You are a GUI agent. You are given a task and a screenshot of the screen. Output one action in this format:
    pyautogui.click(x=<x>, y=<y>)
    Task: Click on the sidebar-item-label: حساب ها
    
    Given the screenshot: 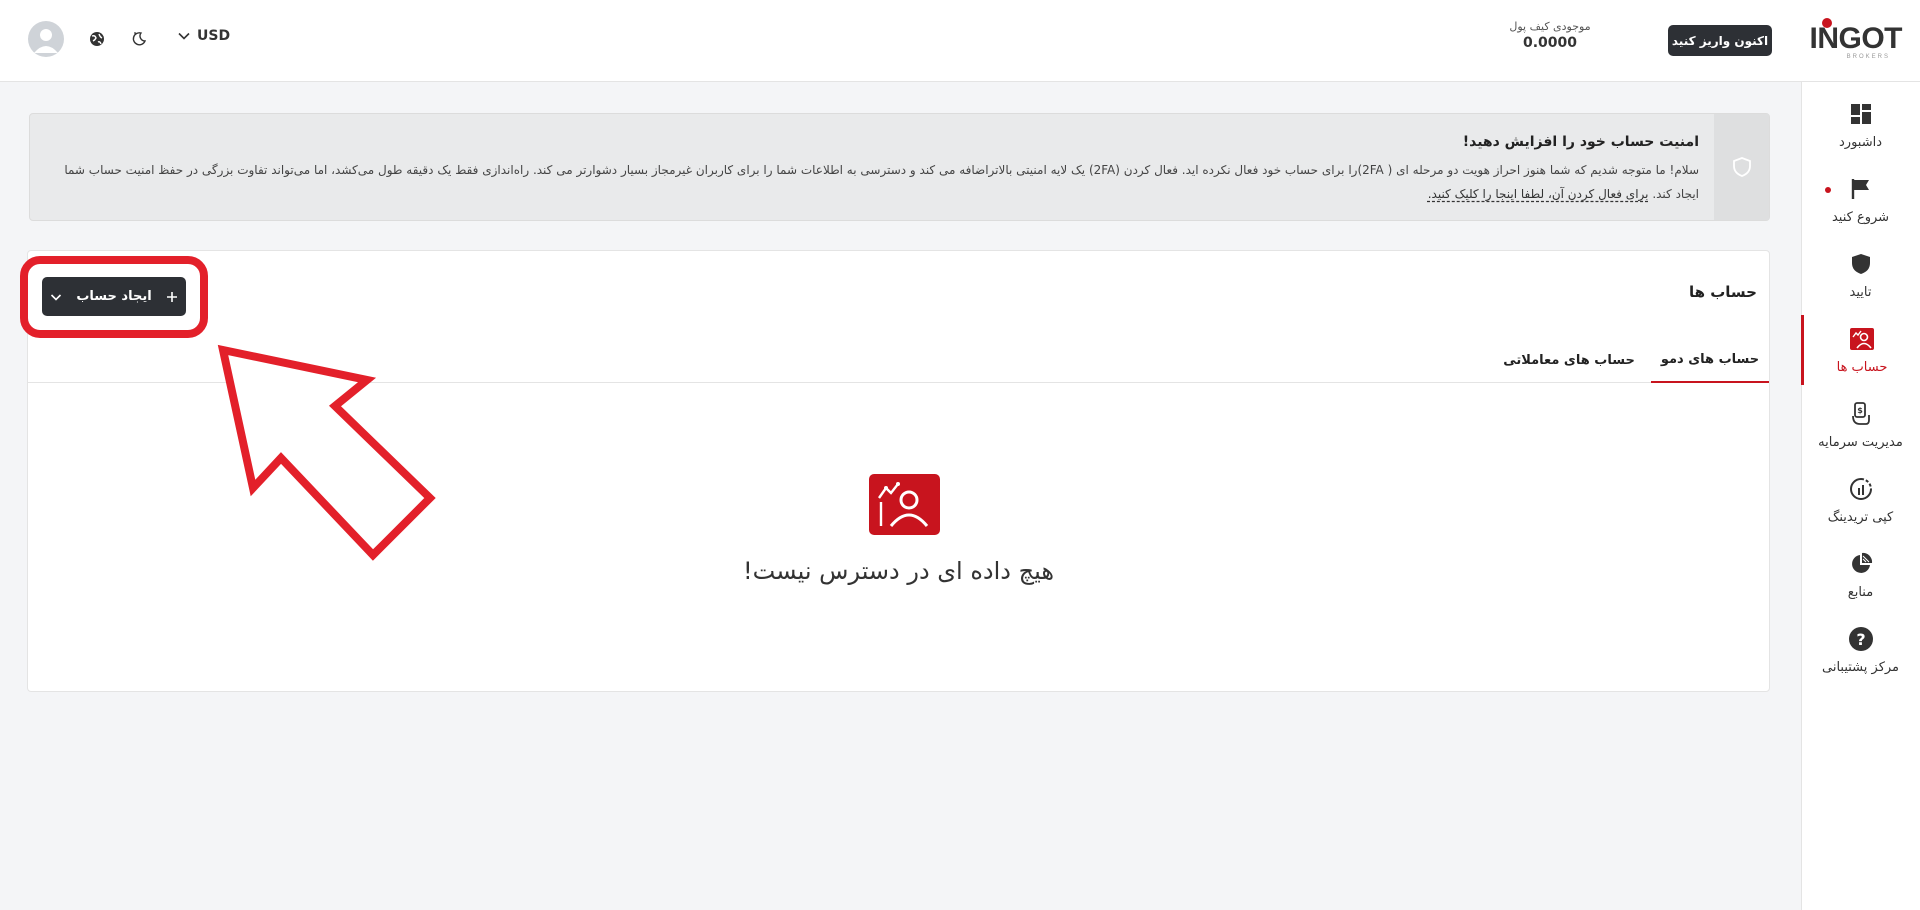 What is the action you would take?
    pyautogui.click(x=1862, y=367)
    